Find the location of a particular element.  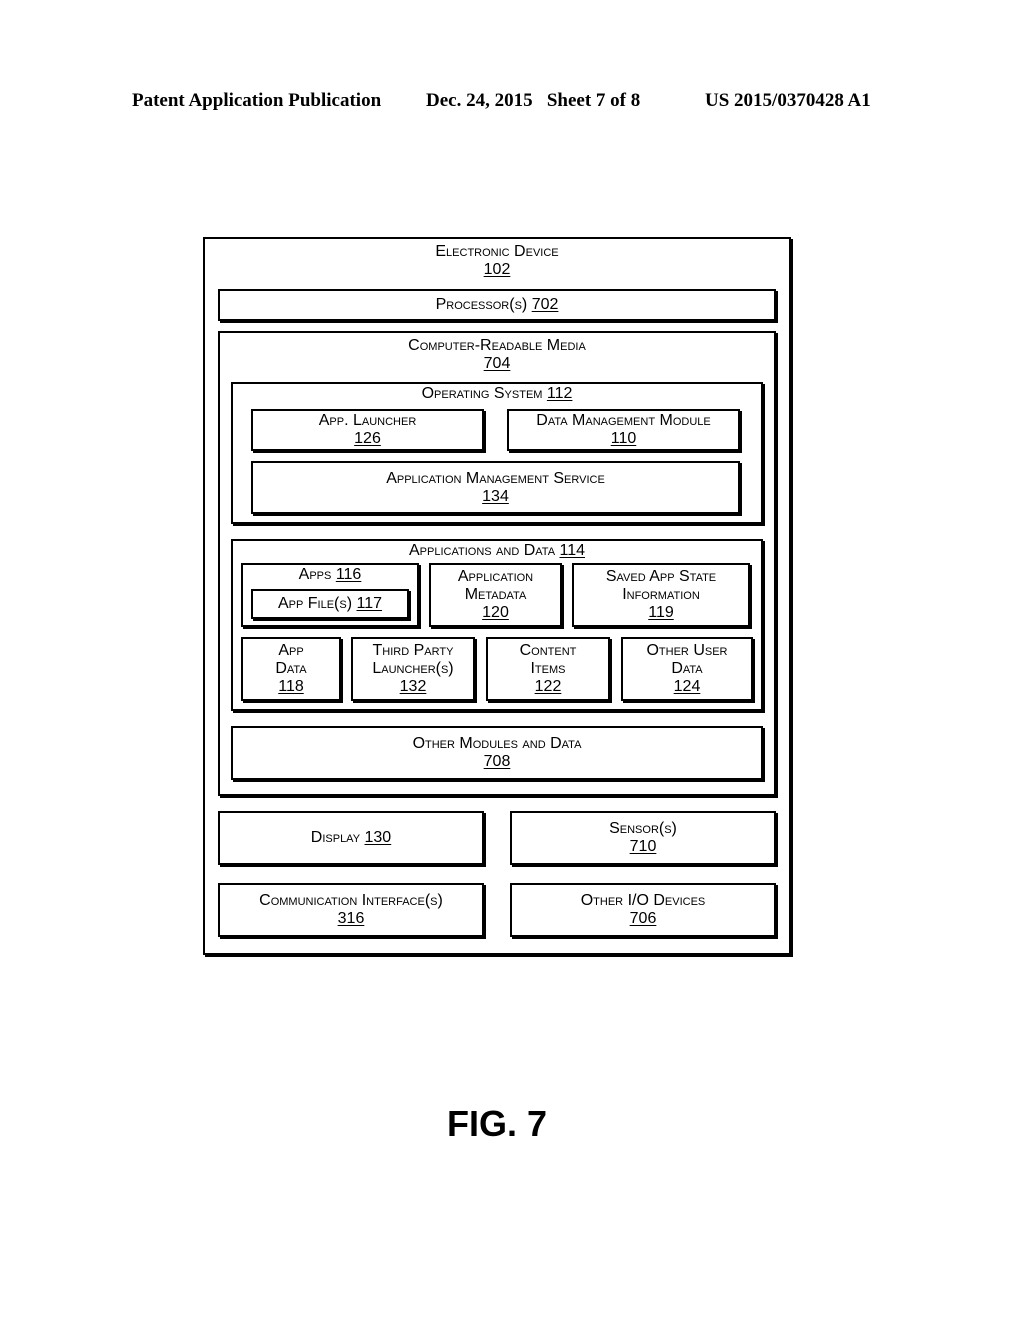

data-mgmt-ref: 110 is located at coordinates (623, 438).